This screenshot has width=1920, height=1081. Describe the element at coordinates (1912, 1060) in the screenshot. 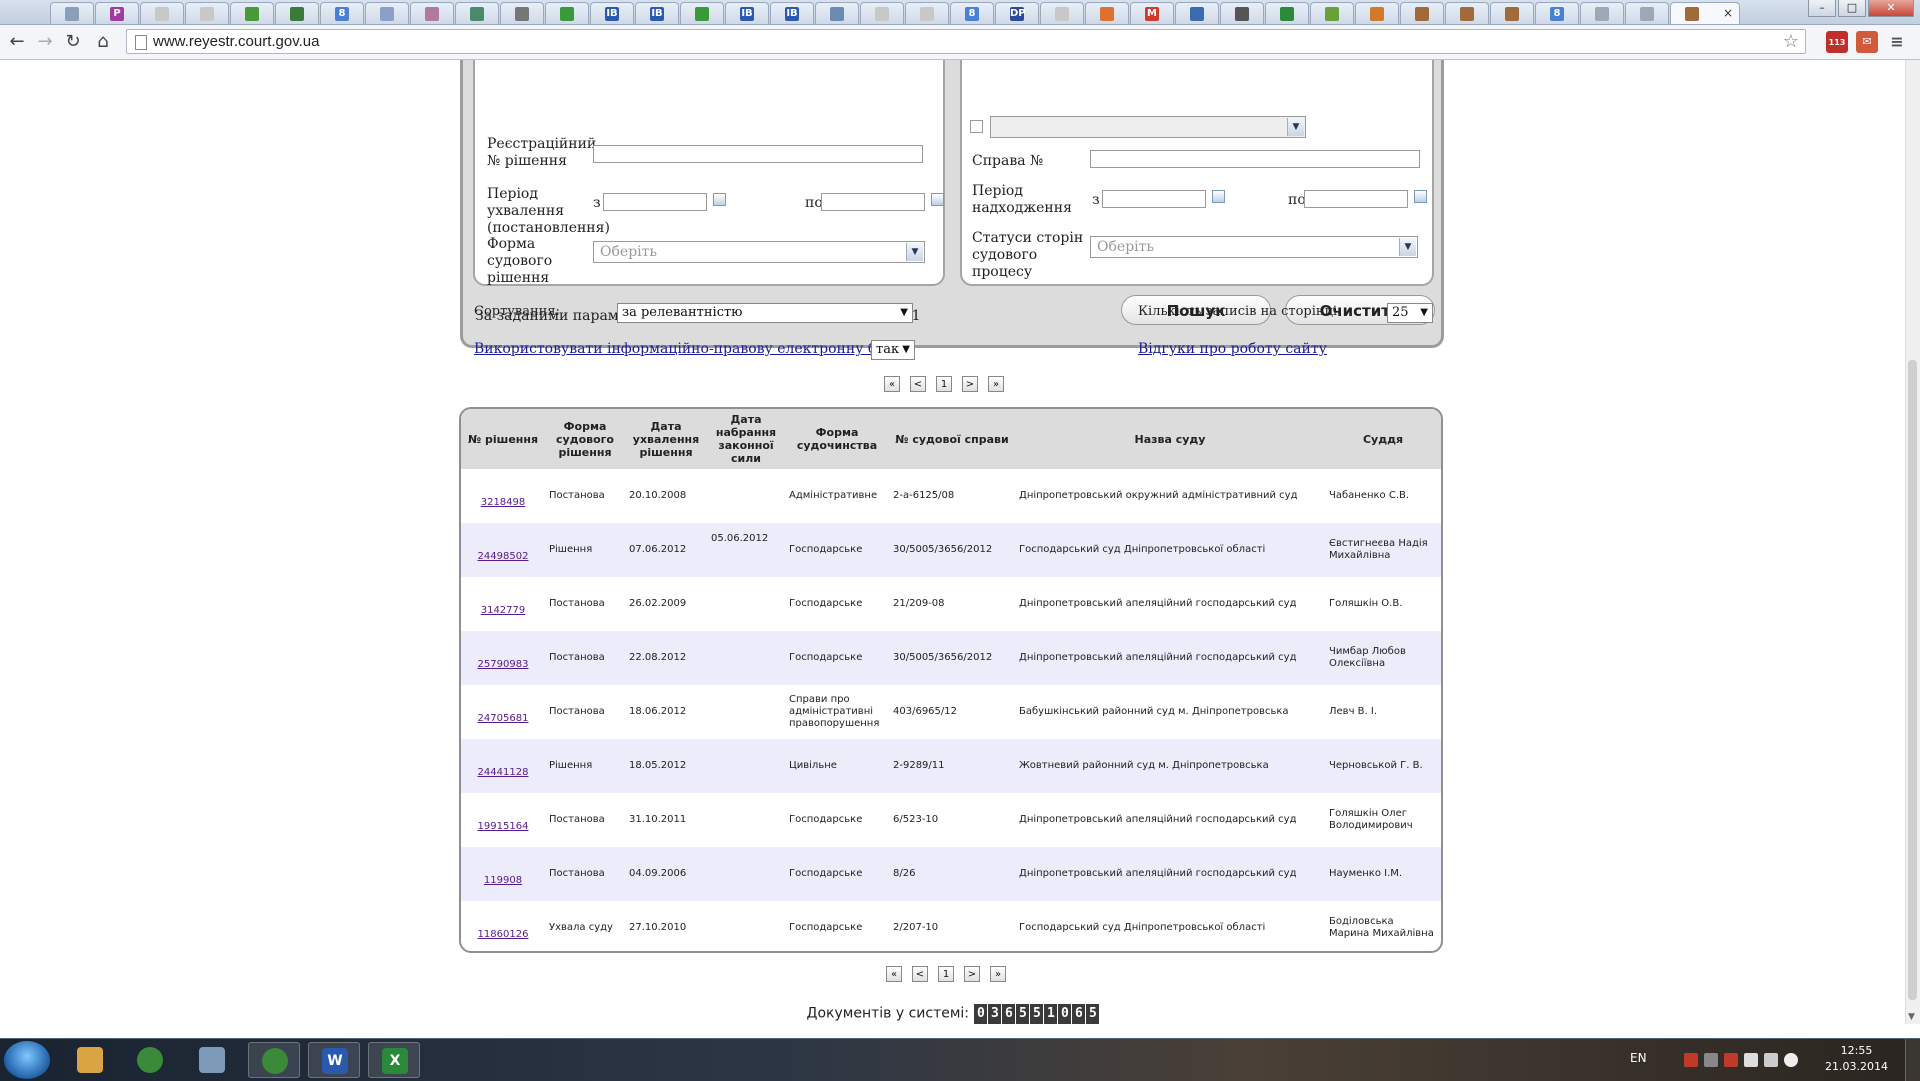

I see `show-desktop-button` at that location.